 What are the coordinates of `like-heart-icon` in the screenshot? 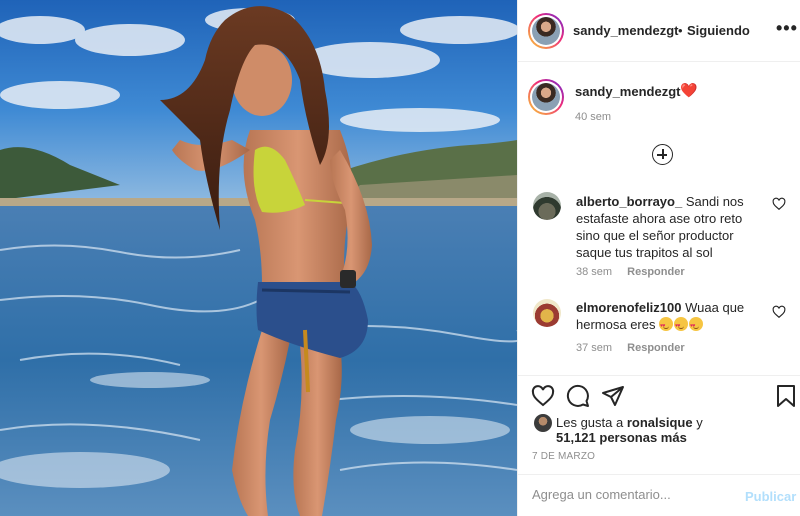 It's located at (543, 396).